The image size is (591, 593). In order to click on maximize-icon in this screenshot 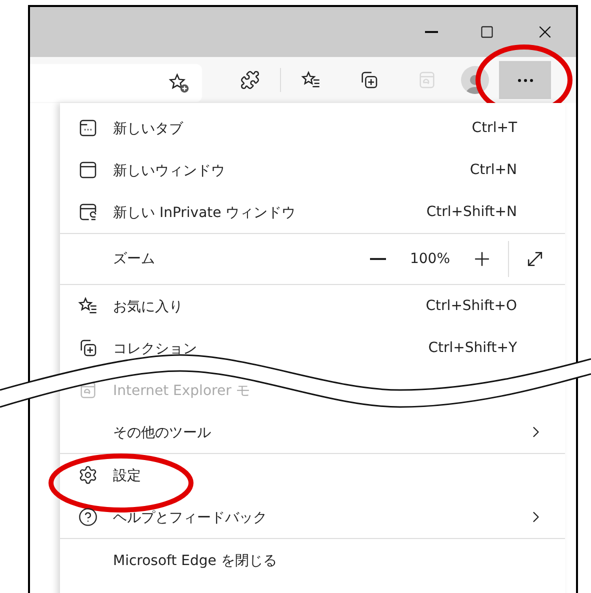, I will do `click(487, 32)`.